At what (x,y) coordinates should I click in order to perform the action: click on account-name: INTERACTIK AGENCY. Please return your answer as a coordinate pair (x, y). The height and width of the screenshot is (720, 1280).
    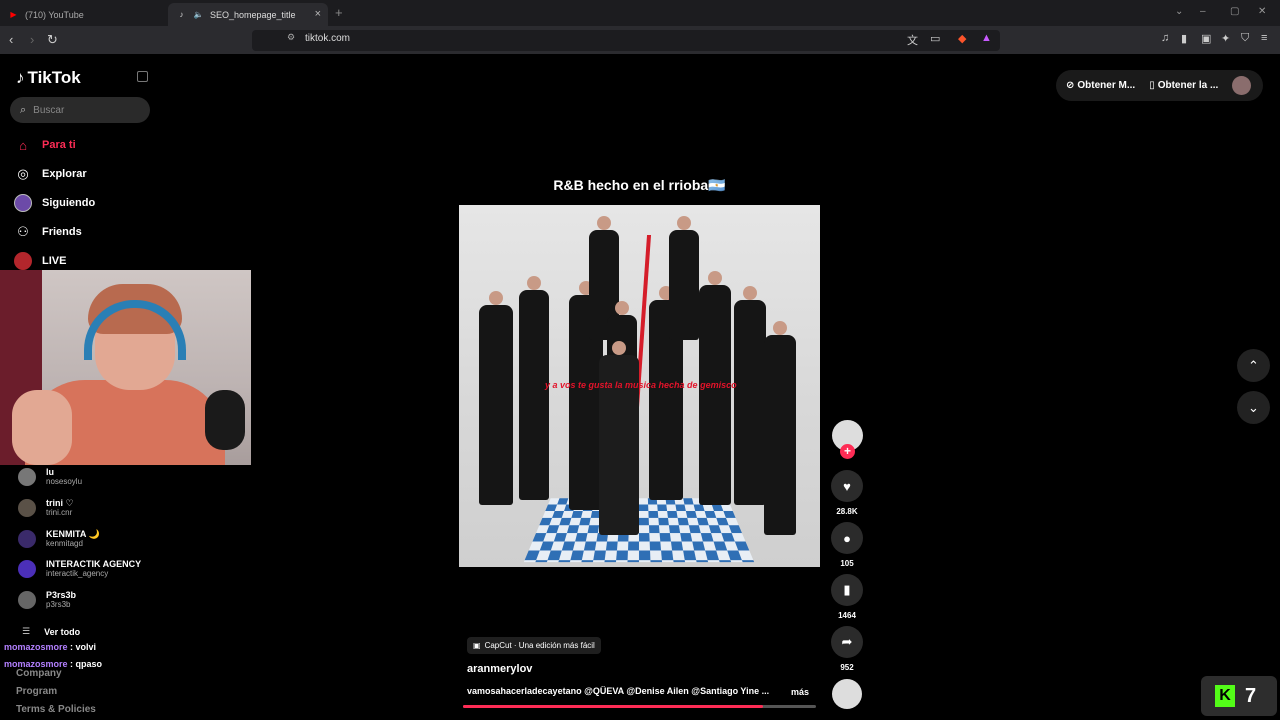
    Looking at the image, I should click on (93, 564).